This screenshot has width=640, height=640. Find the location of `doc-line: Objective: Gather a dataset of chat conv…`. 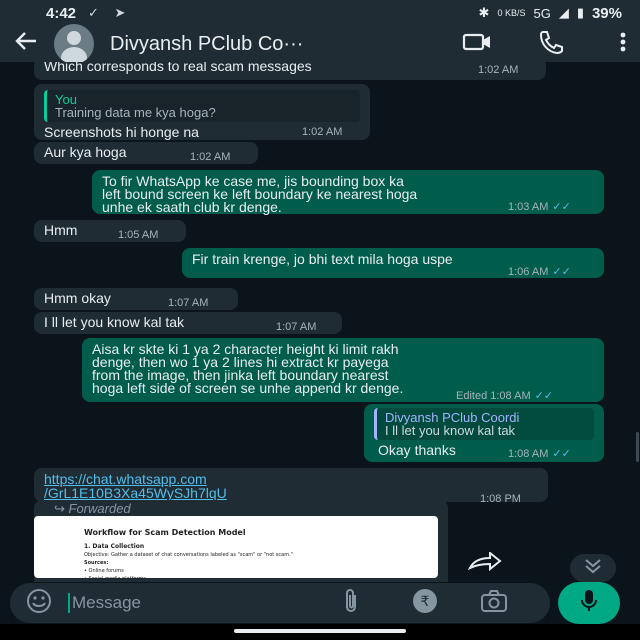

doc-line: Objective: Gather a dataset of chat conv… is located at coordinates (188, 555).